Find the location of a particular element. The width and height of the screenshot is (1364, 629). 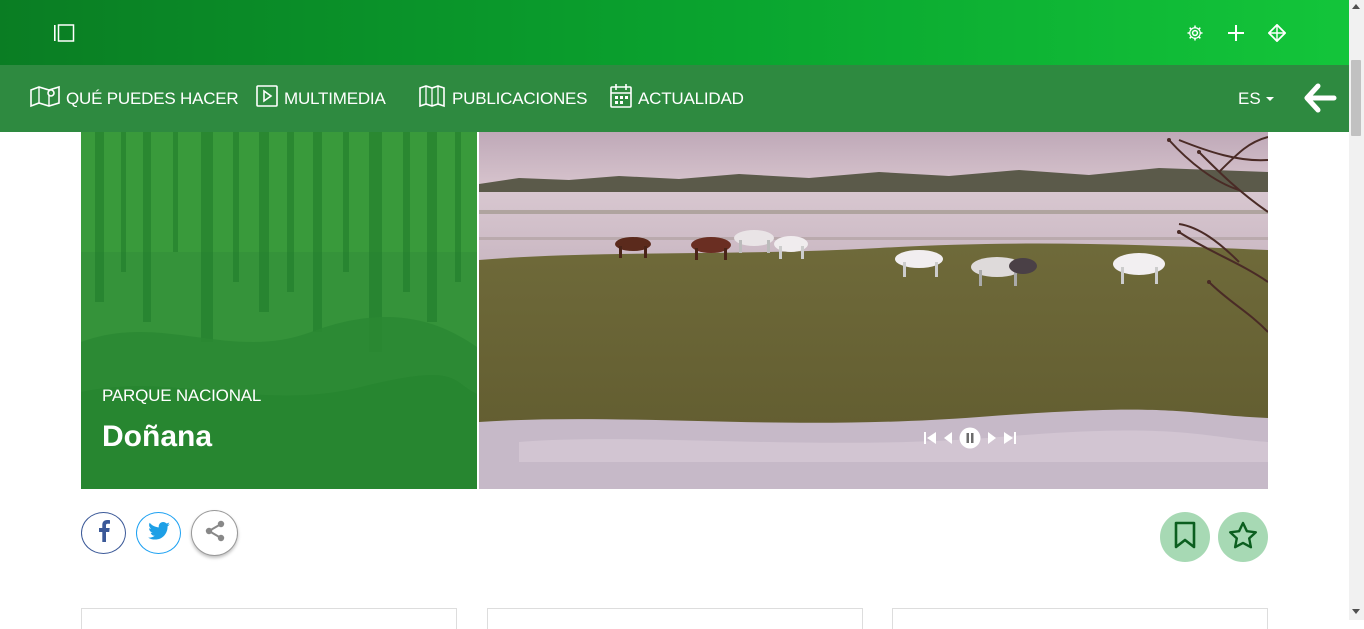

plus-icon is located at coordinates (1236, 33).